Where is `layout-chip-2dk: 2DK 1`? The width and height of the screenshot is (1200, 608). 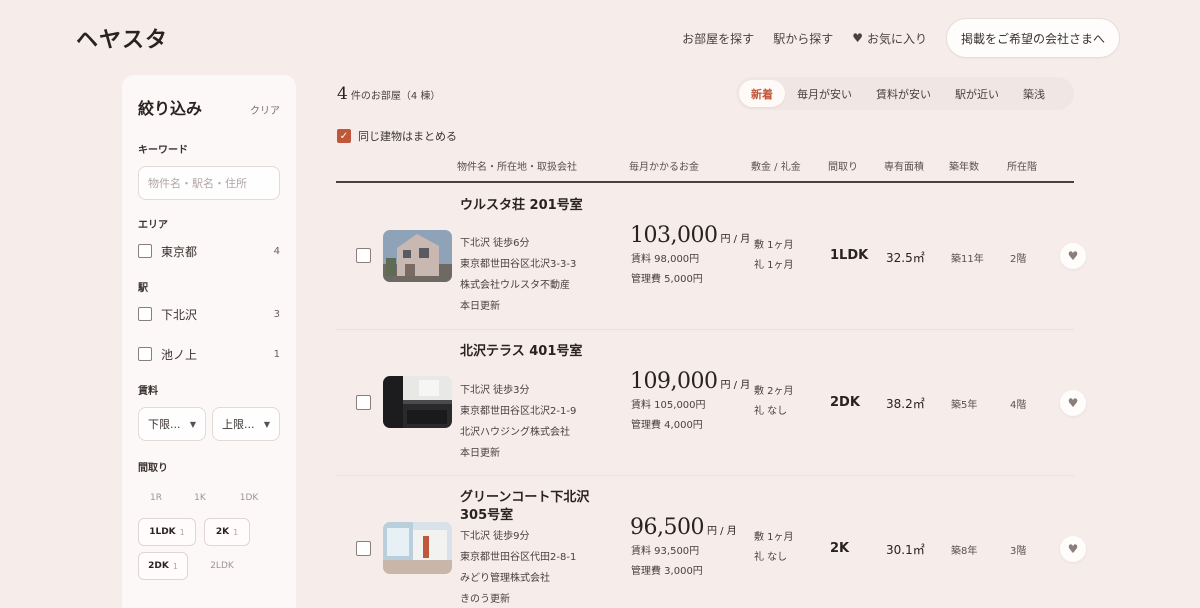 layout-chip-2dk: 2DK 1 is located at coordinates (163, 566).